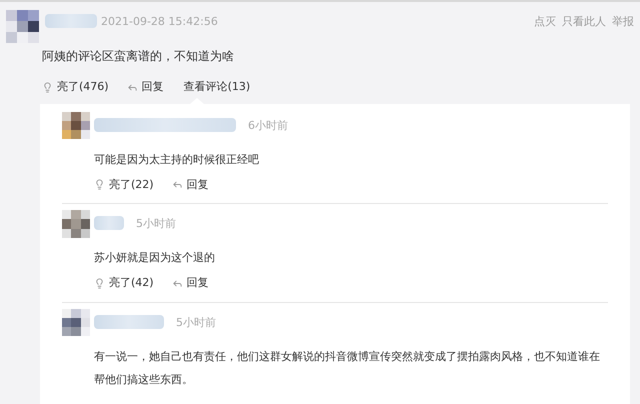 Image resolution: width=640 pixels, height=404 pixels. I want to click on reply-text: 有一说一，她自己也有责任，他们这群女解说的抖音微博宣传突然就变成了摆拍露肉风格，也不知道谁在帮他们搞这些东西。, so click(347, 368).